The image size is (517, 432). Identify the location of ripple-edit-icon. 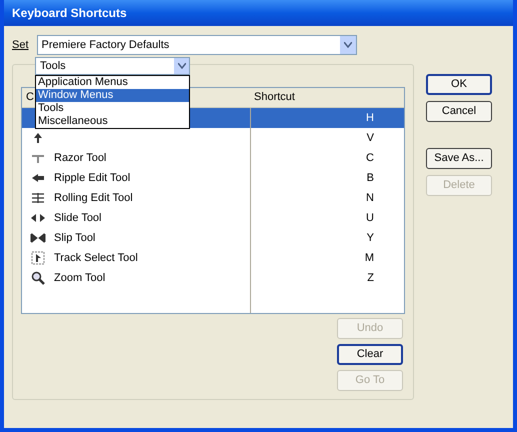
(38, 178).